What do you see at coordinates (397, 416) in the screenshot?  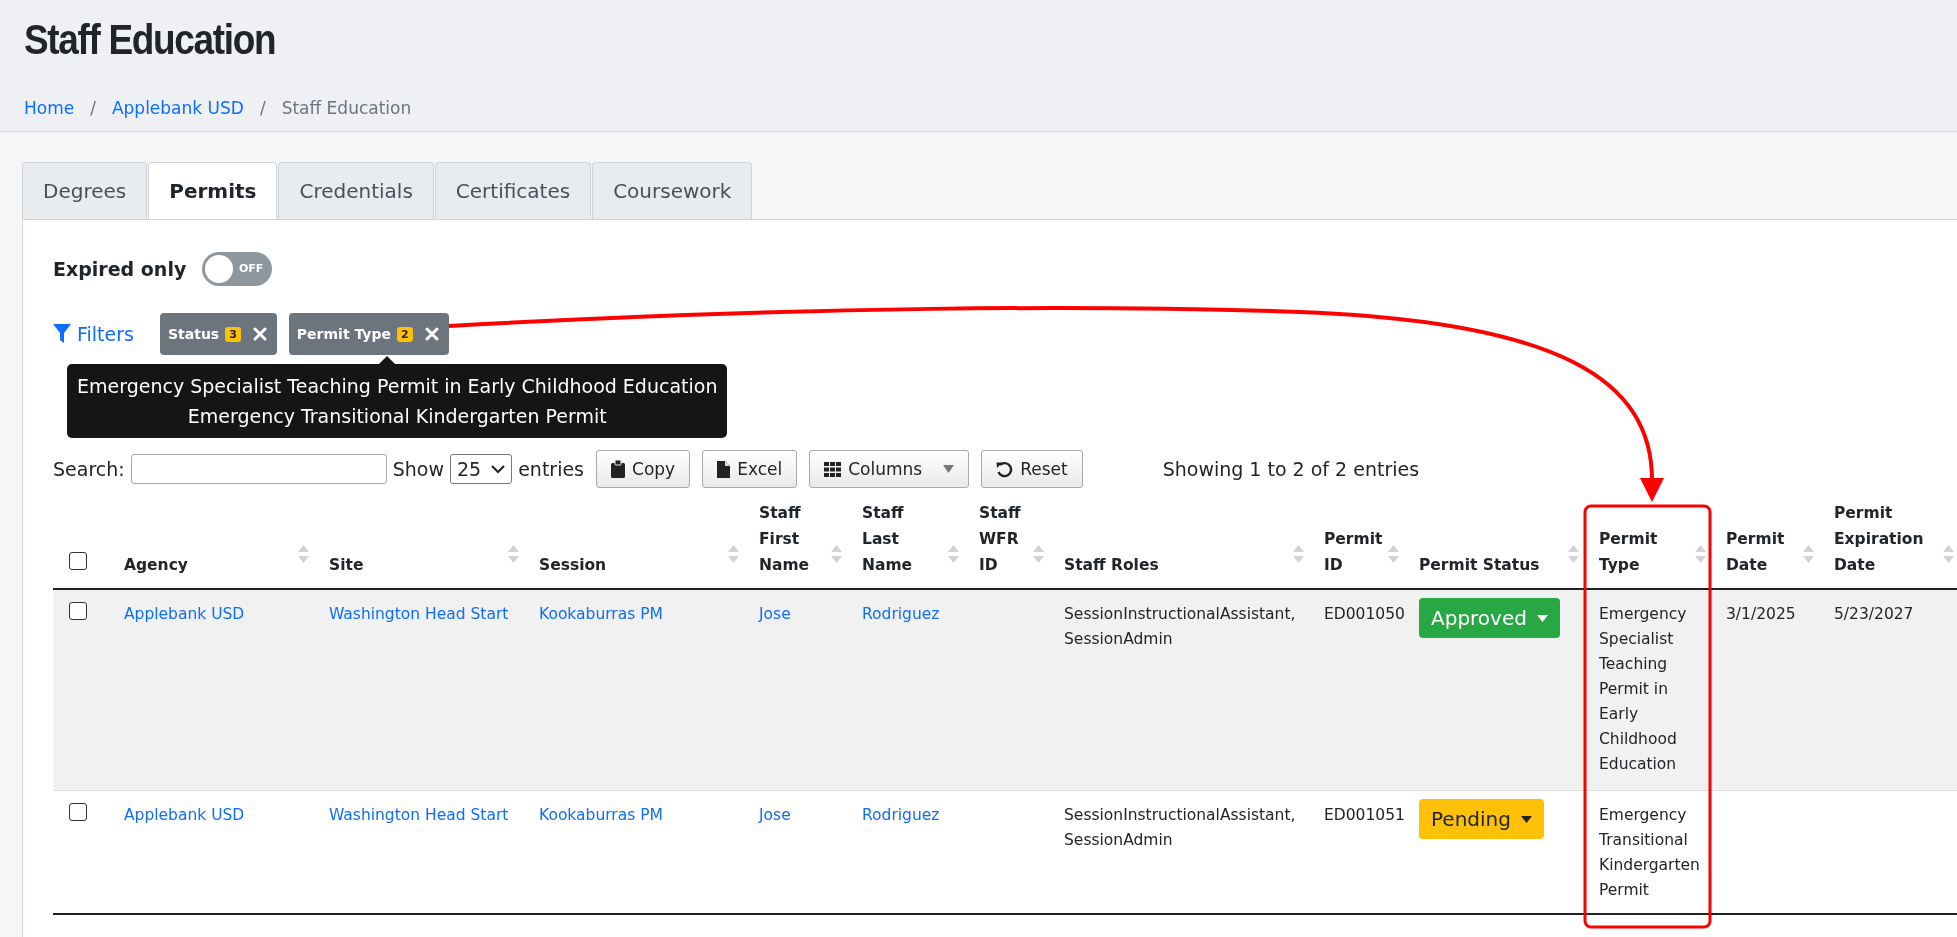 I see `tooltip-line: Emergency Transitional Kindergarten Permit` at bounding box center [397, 416].